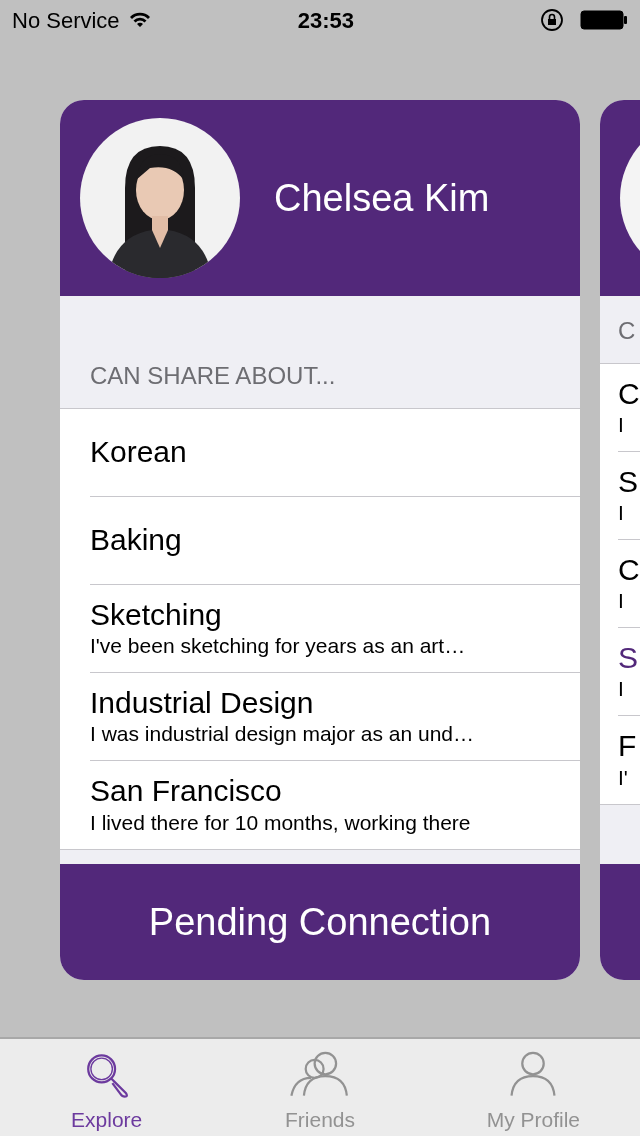  I want to click on carrier-label: No Service, so click(66, 20).